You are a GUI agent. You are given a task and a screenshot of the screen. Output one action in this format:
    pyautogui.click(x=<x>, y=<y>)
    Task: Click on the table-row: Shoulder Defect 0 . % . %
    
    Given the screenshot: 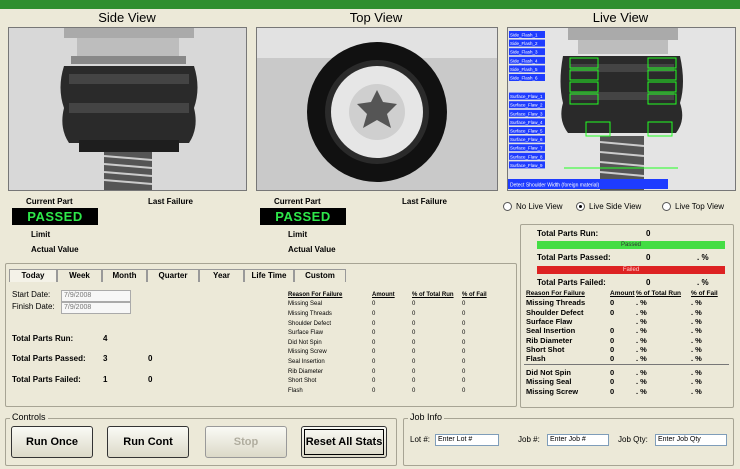 What is the action you would take?
    pyautogui.click(x=626, y=312)
    